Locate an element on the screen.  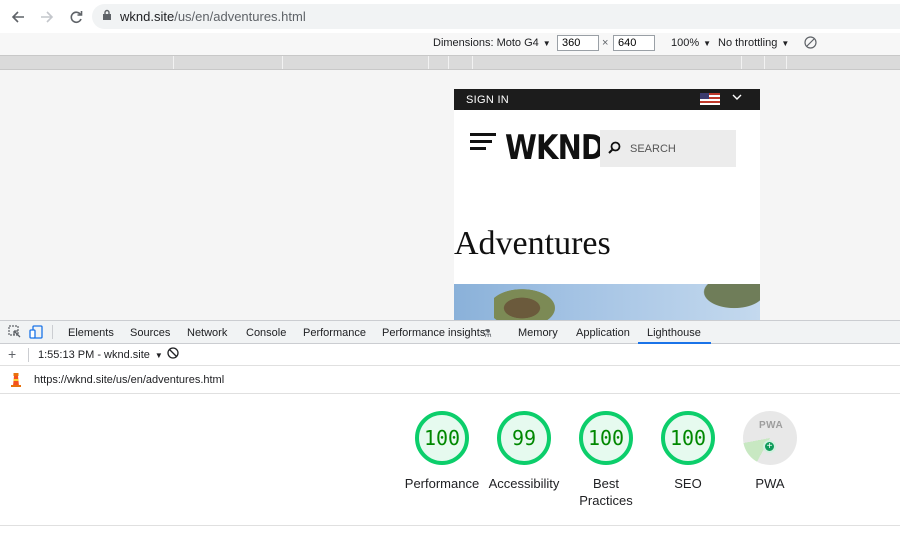
clear-reports-icon is located at coordinates (173, 354).